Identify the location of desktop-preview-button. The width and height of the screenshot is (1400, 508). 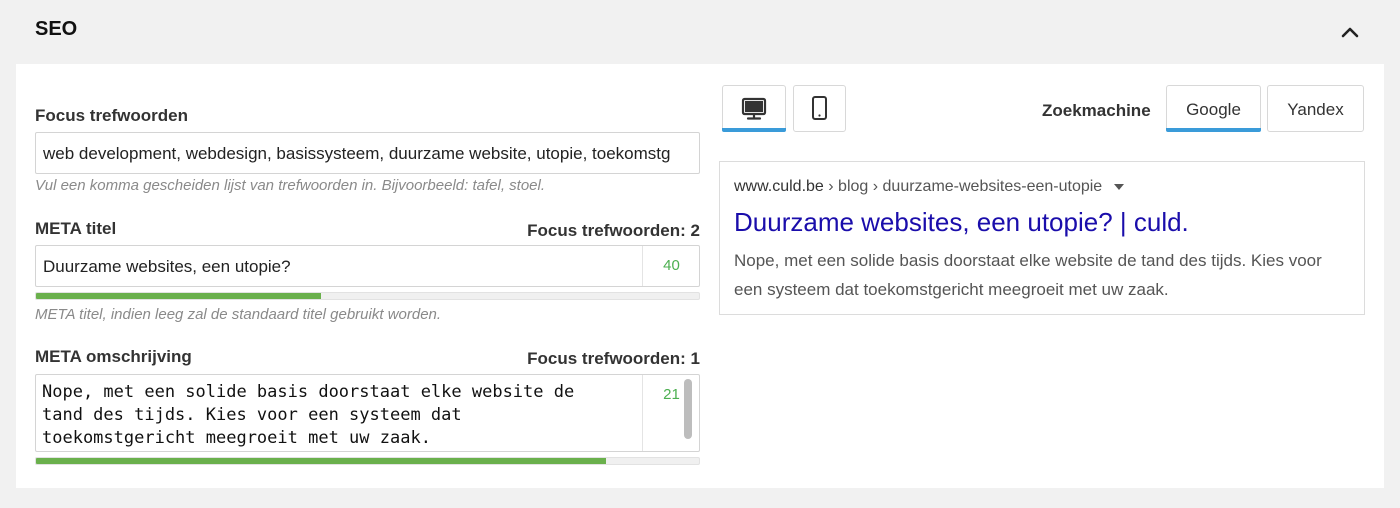
(754, 108).